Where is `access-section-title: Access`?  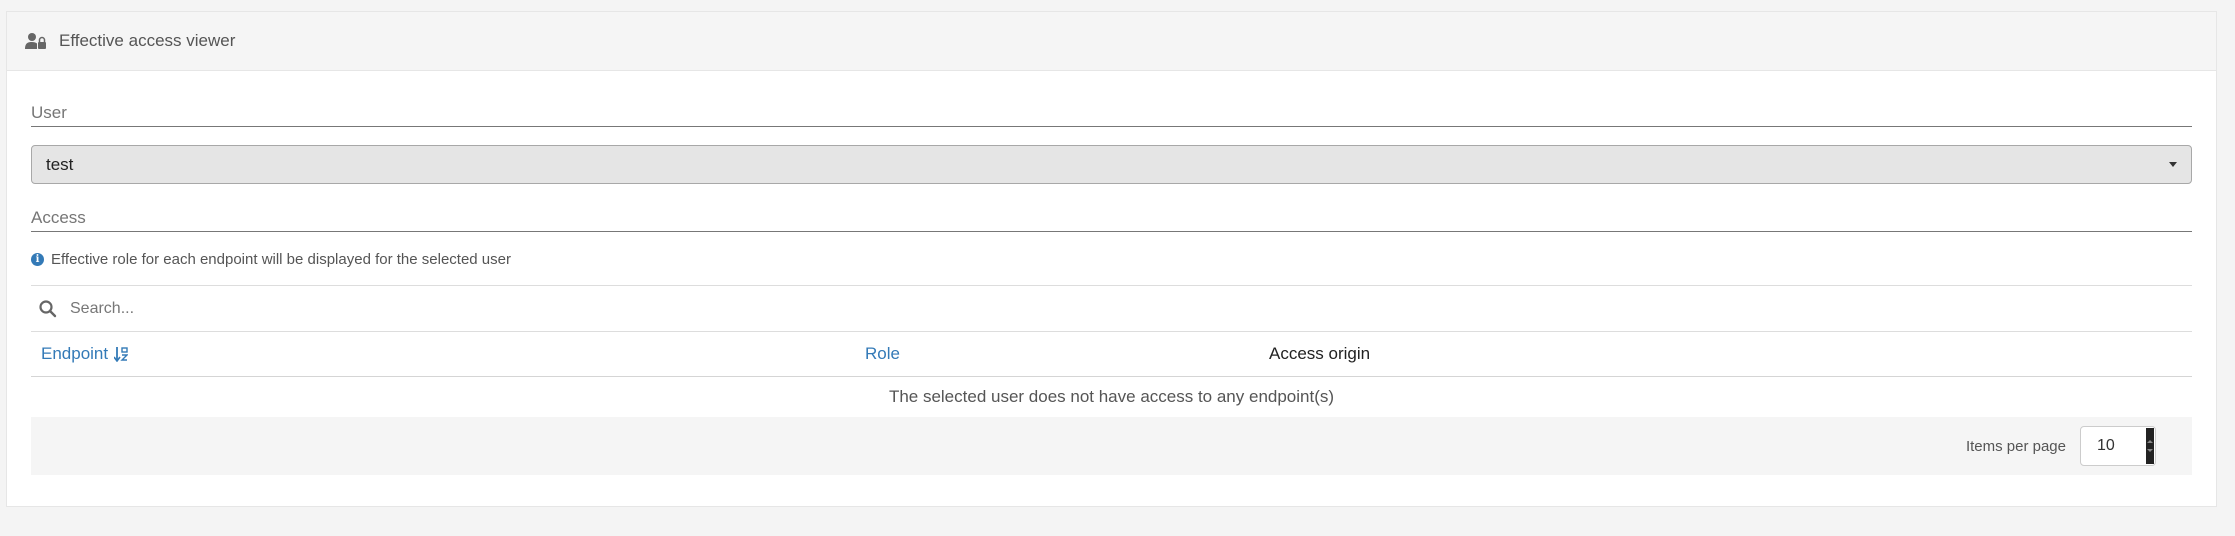 access-section-title: Access is located at coordinates (1111, 220).